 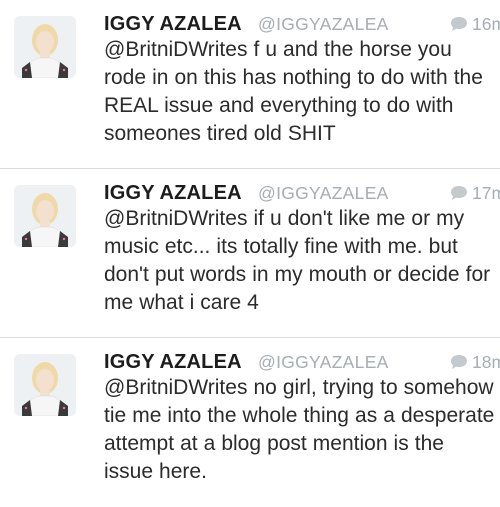 I want to click on tweet-header: IGGY AZALEA @IGGYAZALEA 16m, so click(x=302, y=23).